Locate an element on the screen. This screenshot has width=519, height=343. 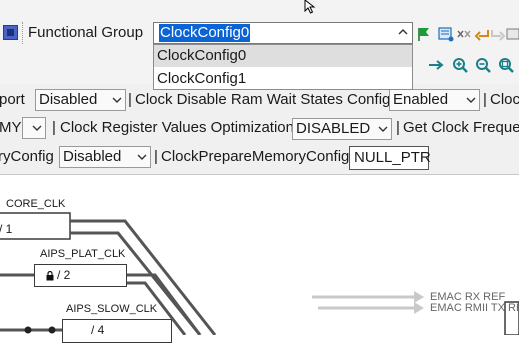
zoom-fit-icon is located at coordinates (506, 65).